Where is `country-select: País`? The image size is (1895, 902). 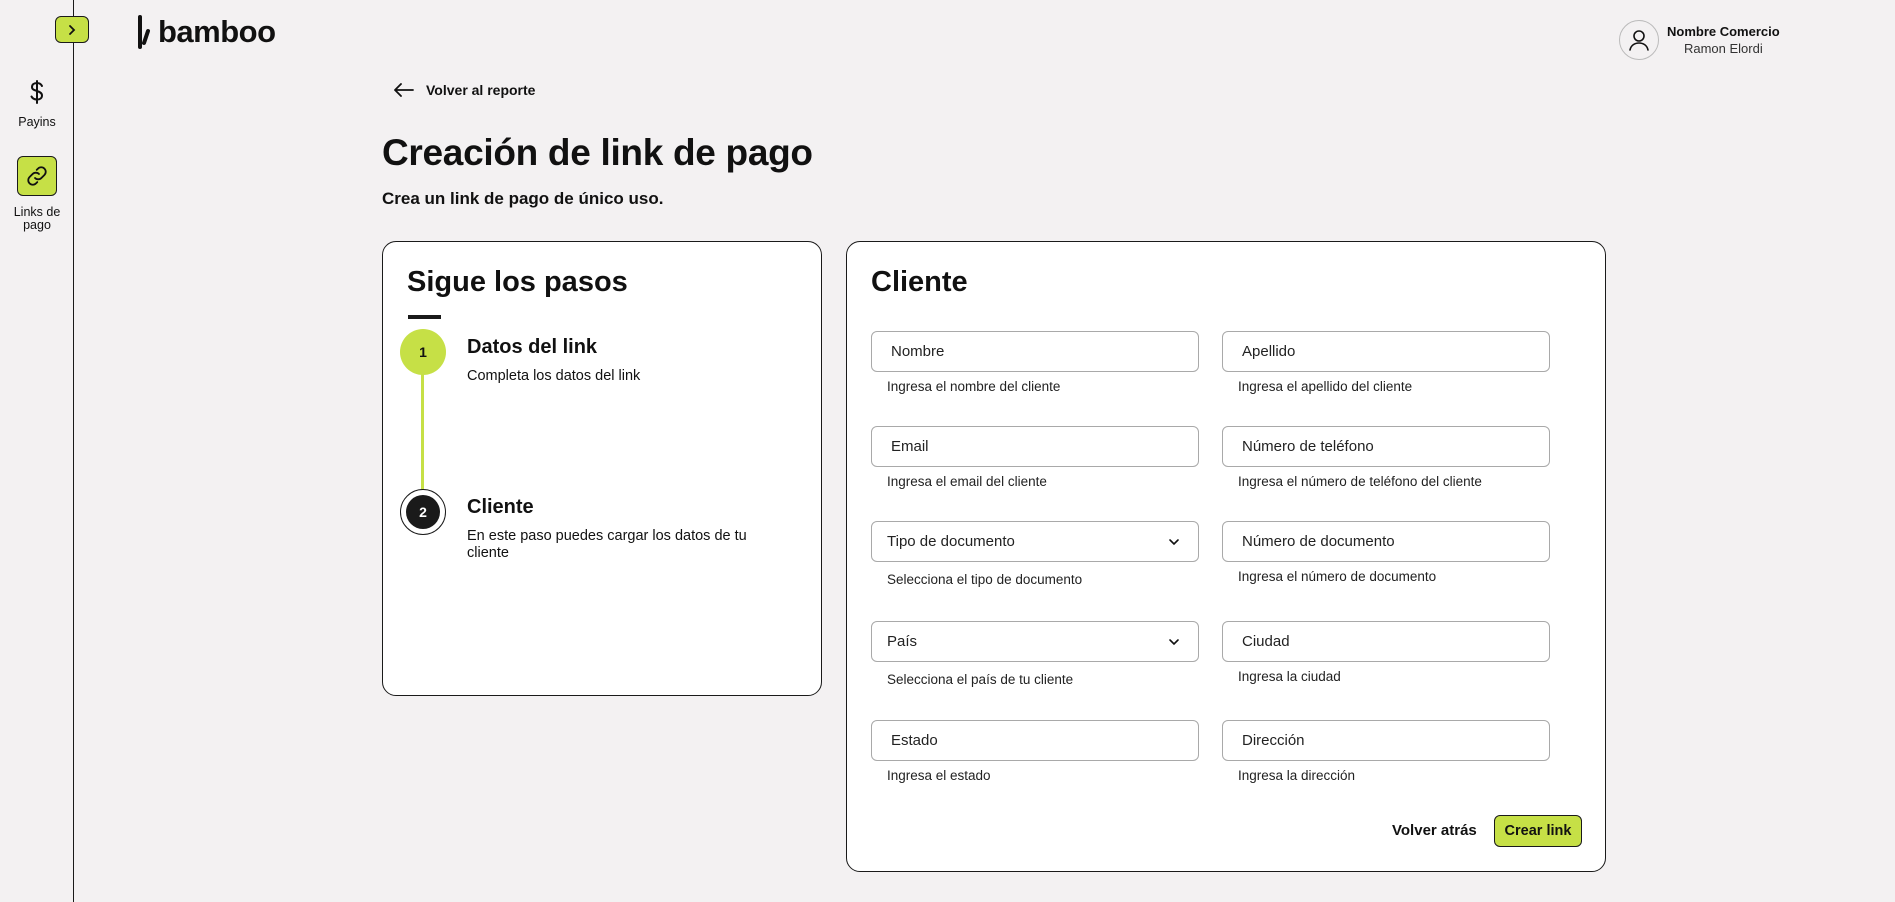 country-select: País is located at coordinates (1035, 641).